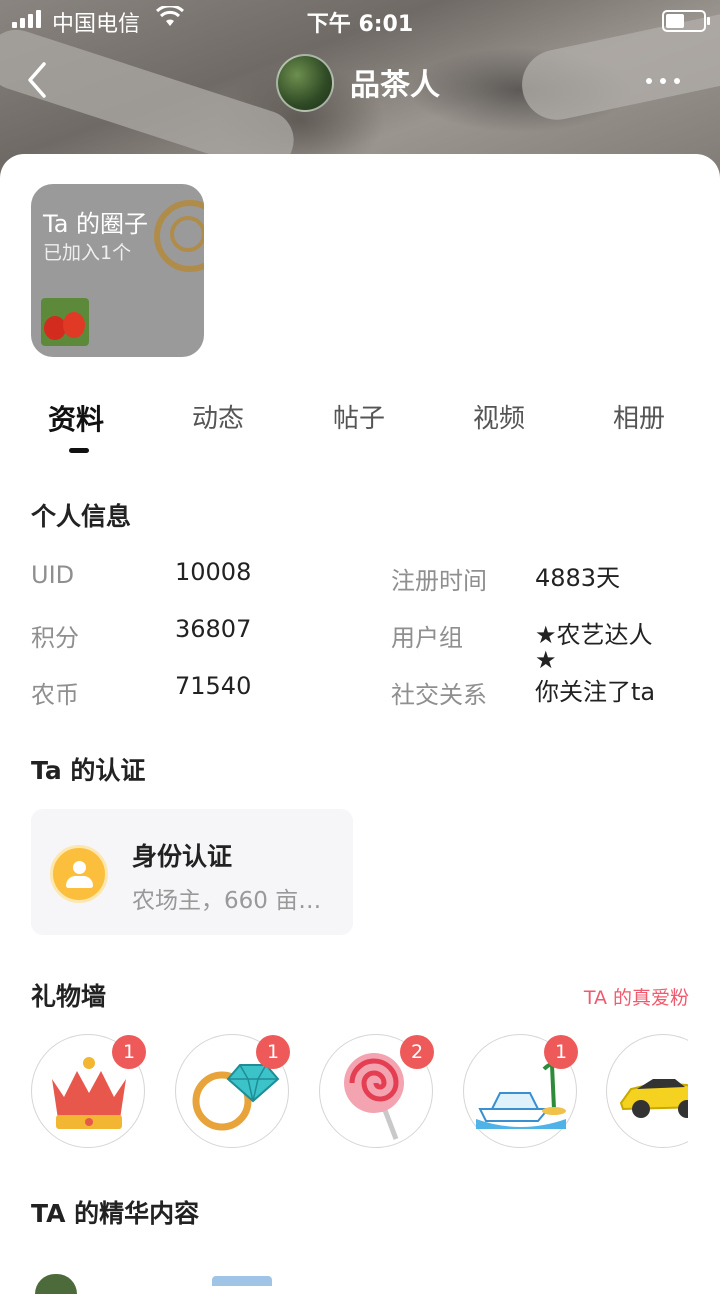 The width and height of the screenshot is (720, 1294). I want to click on top-nav: 品茶人, so click(360, 81).